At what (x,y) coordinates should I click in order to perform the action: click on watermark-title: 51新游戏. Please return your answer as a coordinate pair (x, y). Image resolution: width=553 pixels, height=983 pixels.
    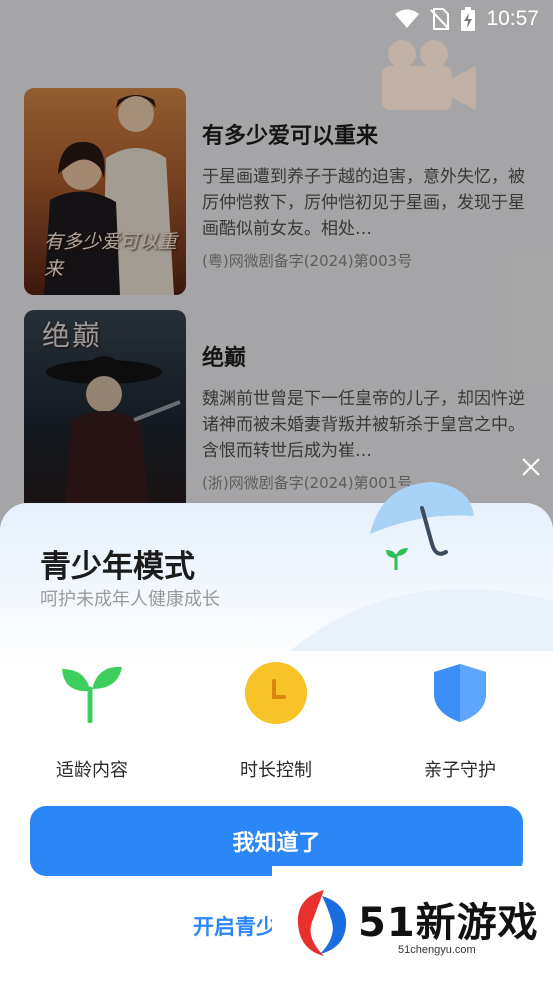
    Looking at the image, I should click on (448, 923).